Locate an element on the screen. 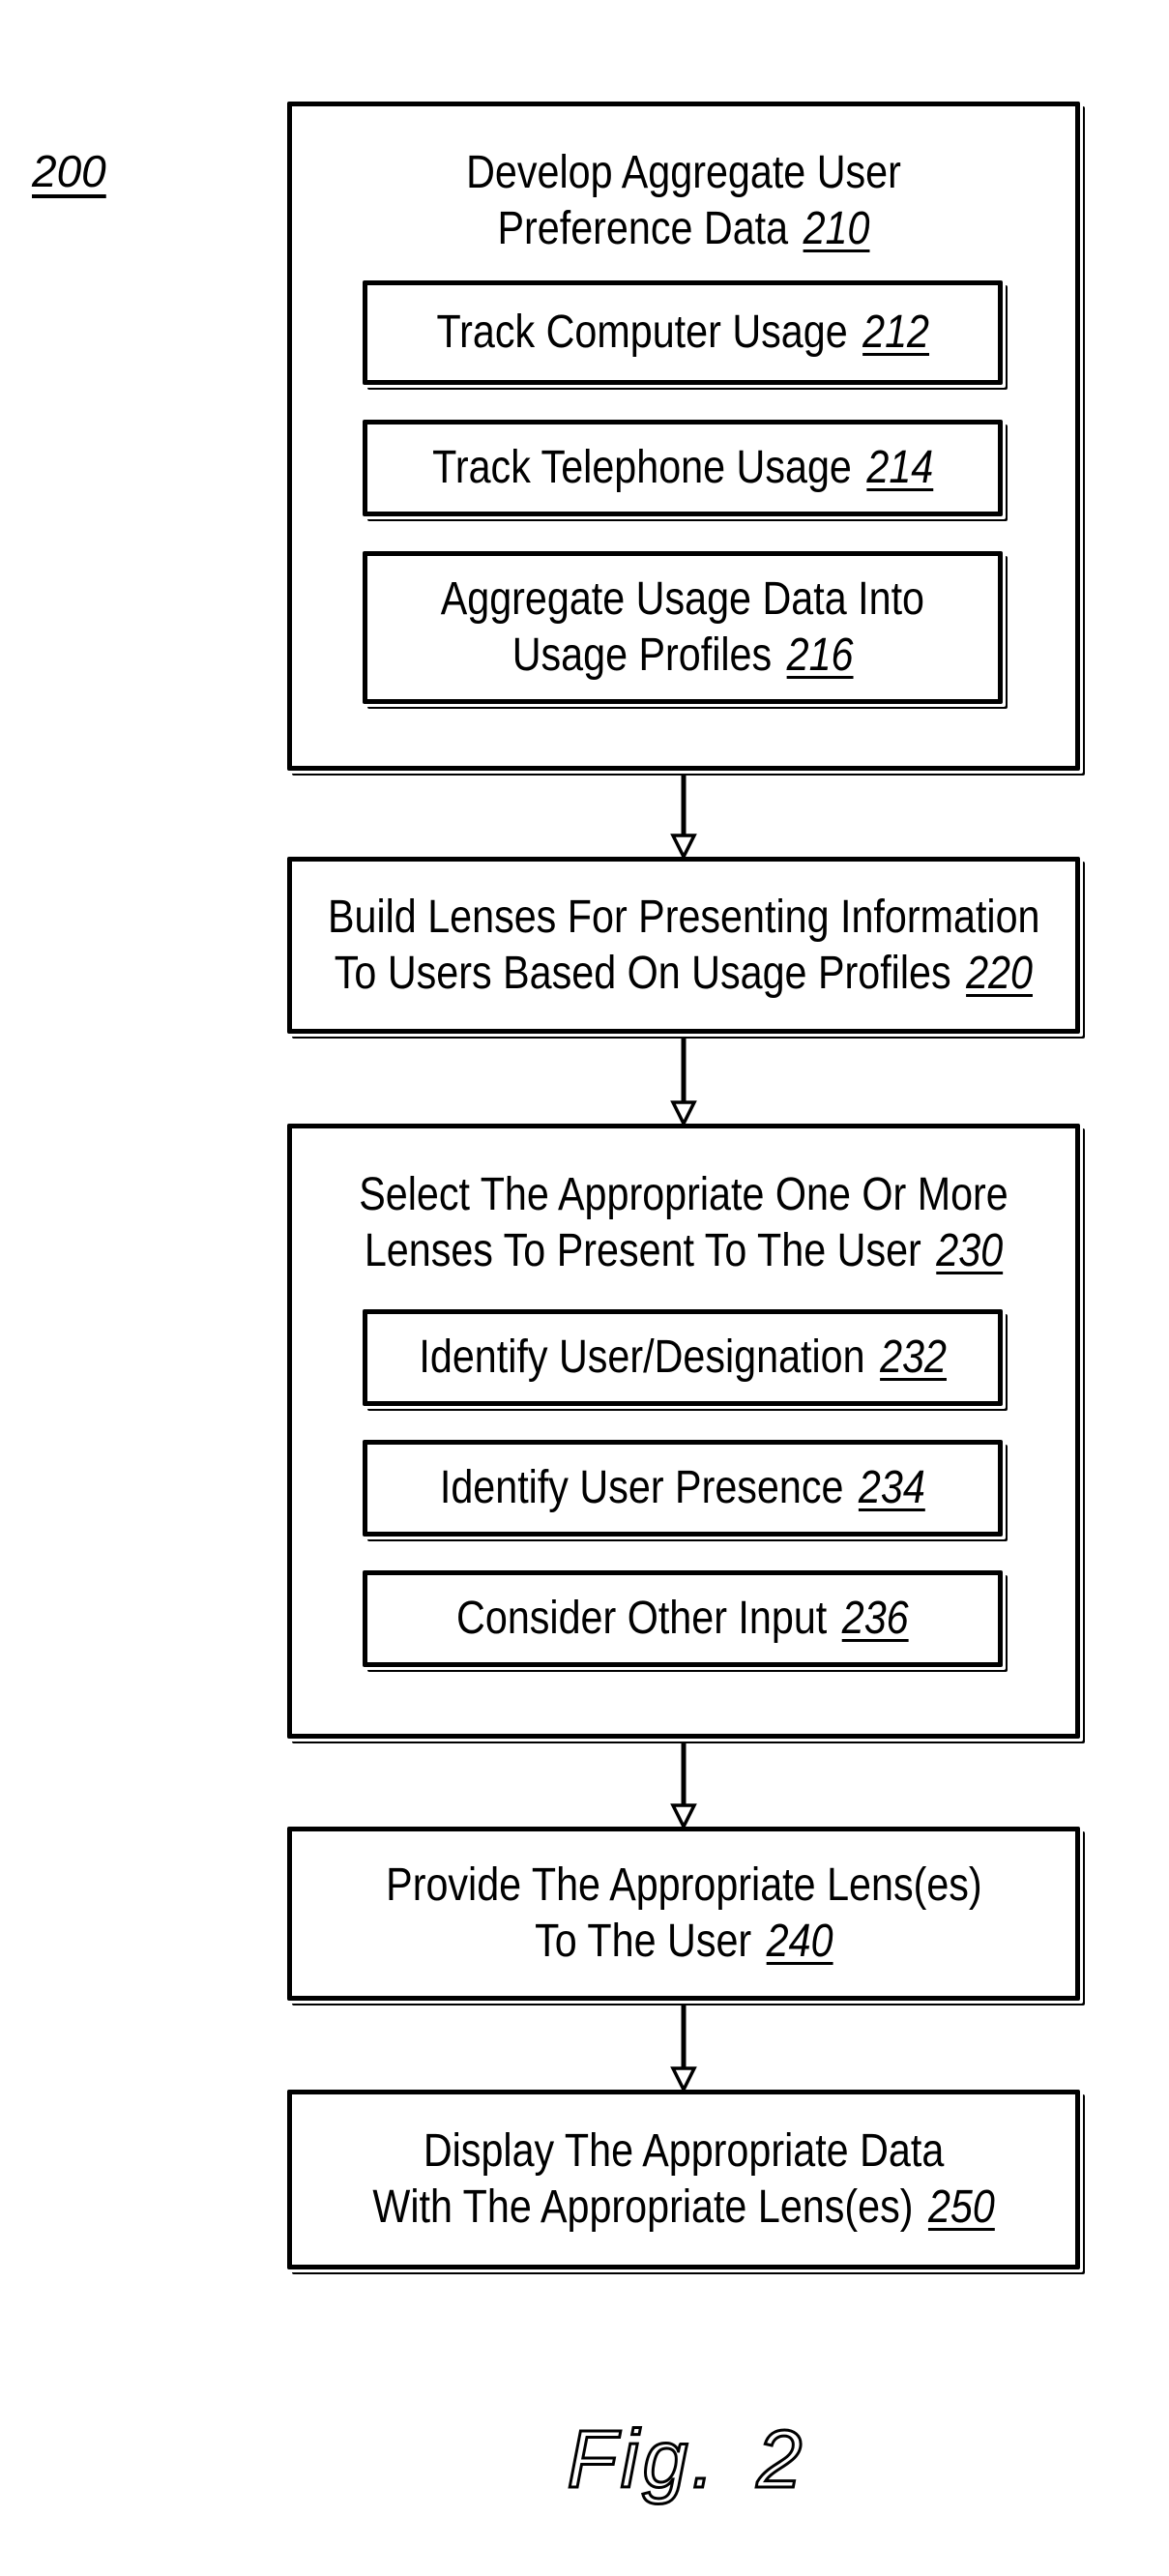 This screenshot has height=2576, width=1169. step-230-line-1: Select The Appropriate One Or More is located at coordinates (683, 1194).